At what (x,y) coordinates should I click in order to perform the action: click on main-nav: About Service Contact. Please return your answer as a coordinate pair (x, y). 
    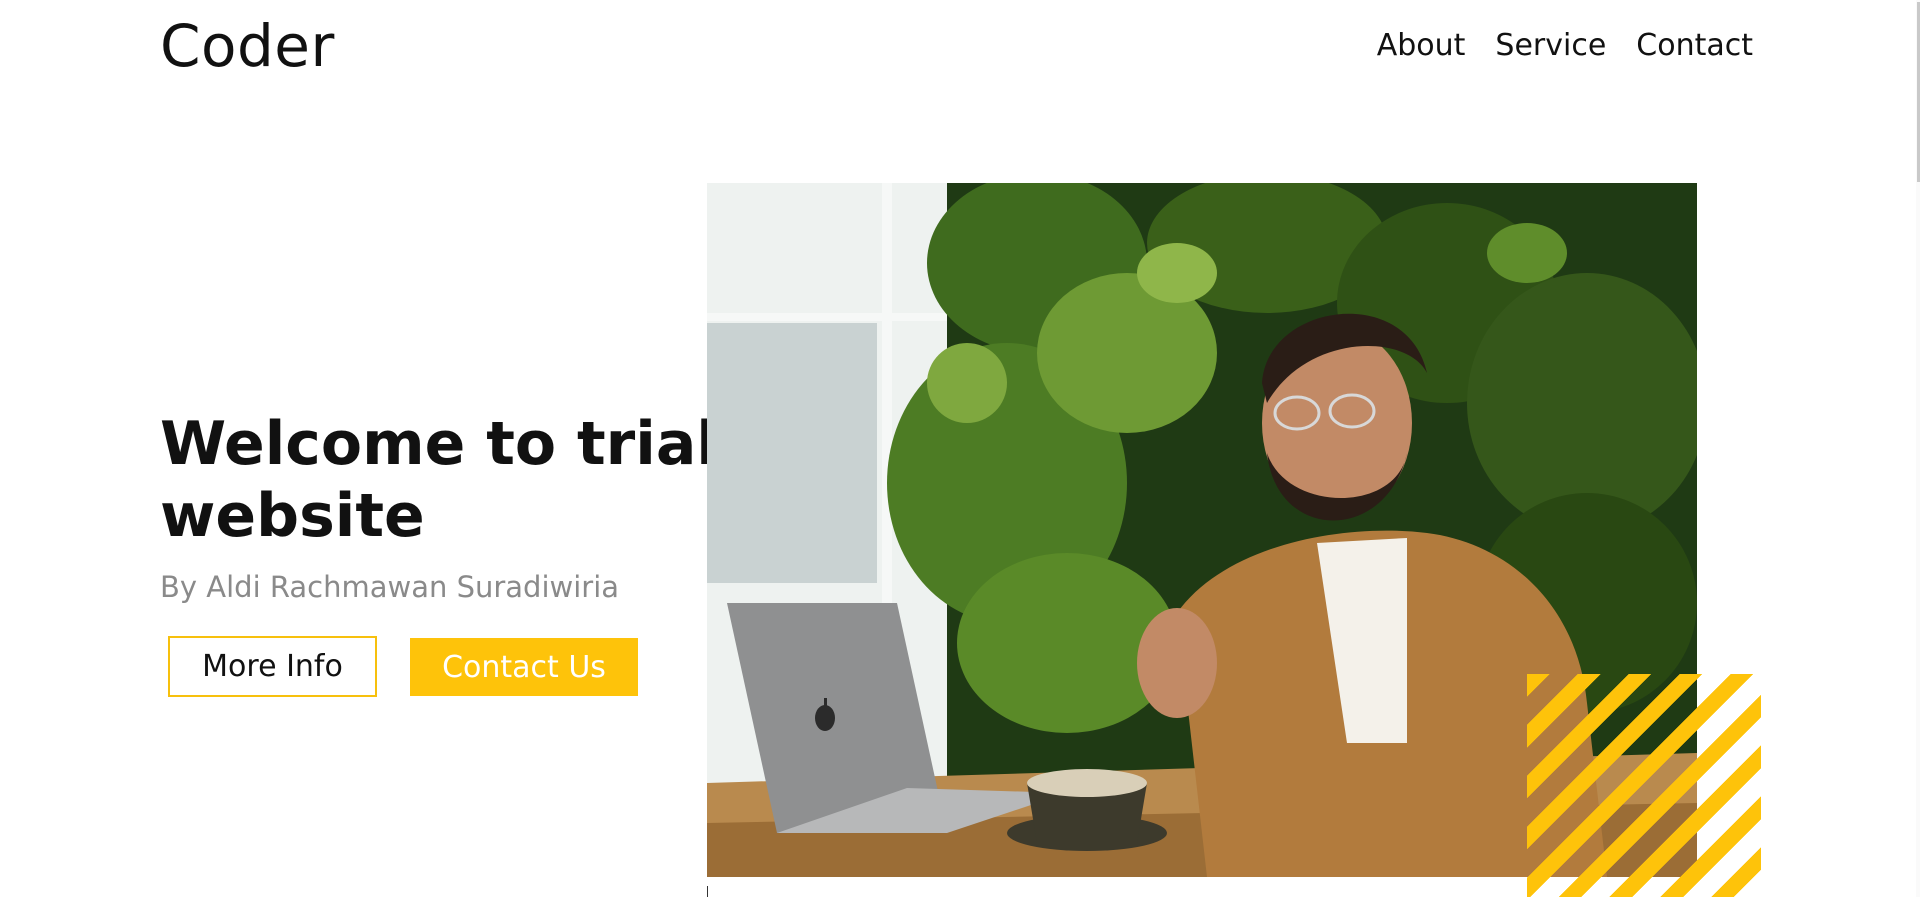
    Looking at the image, I should click on (1565, 46).